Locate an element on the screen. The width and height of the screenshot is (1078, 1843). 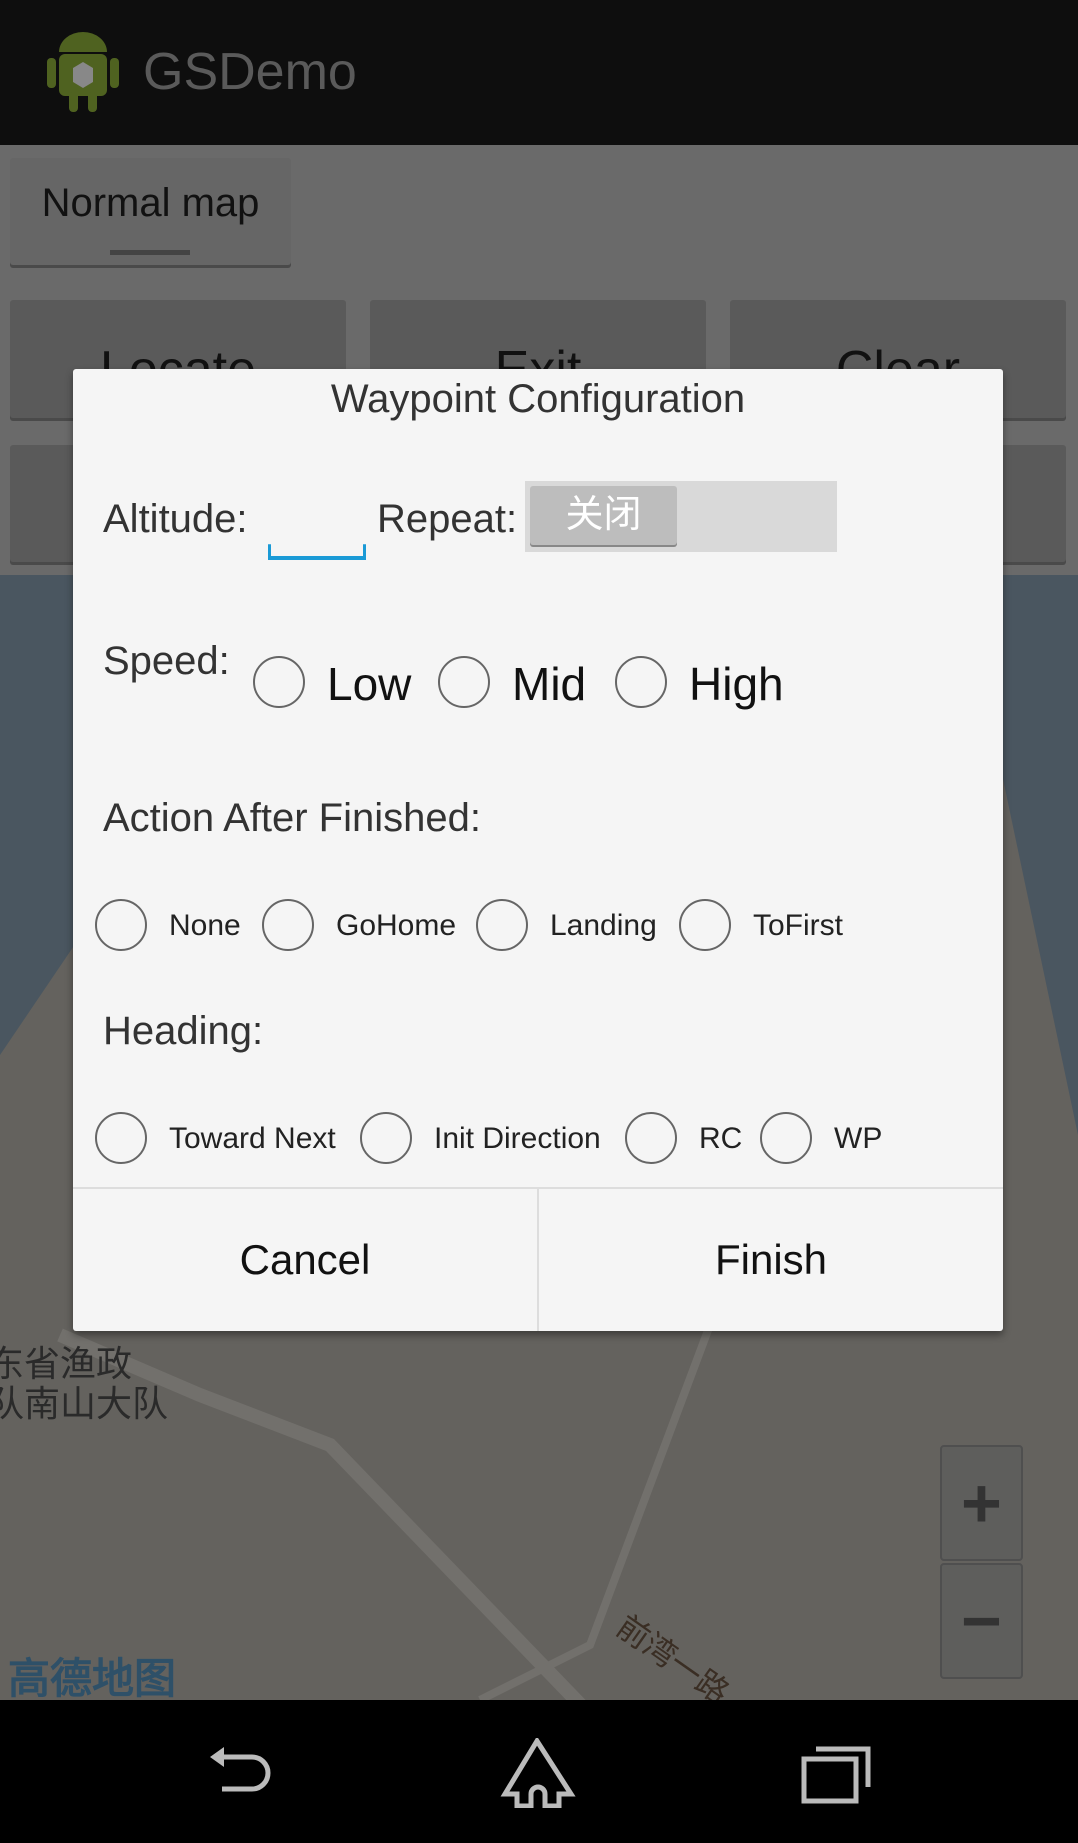
map-label: 队南山大队 is located at coordinates (84, 1403).